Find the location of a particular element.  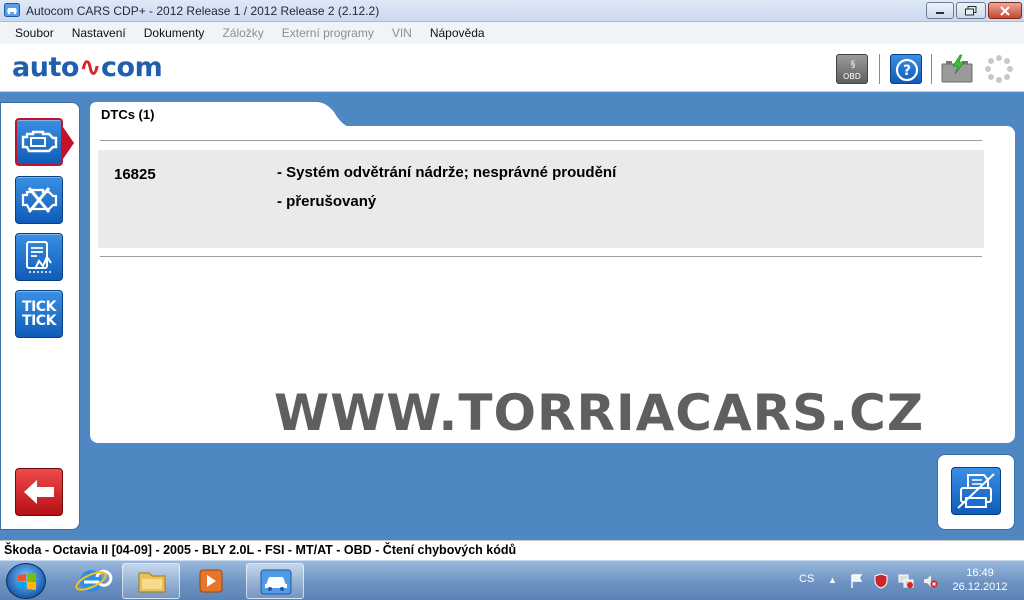

engine-icon is located at coordinates (39, 141).